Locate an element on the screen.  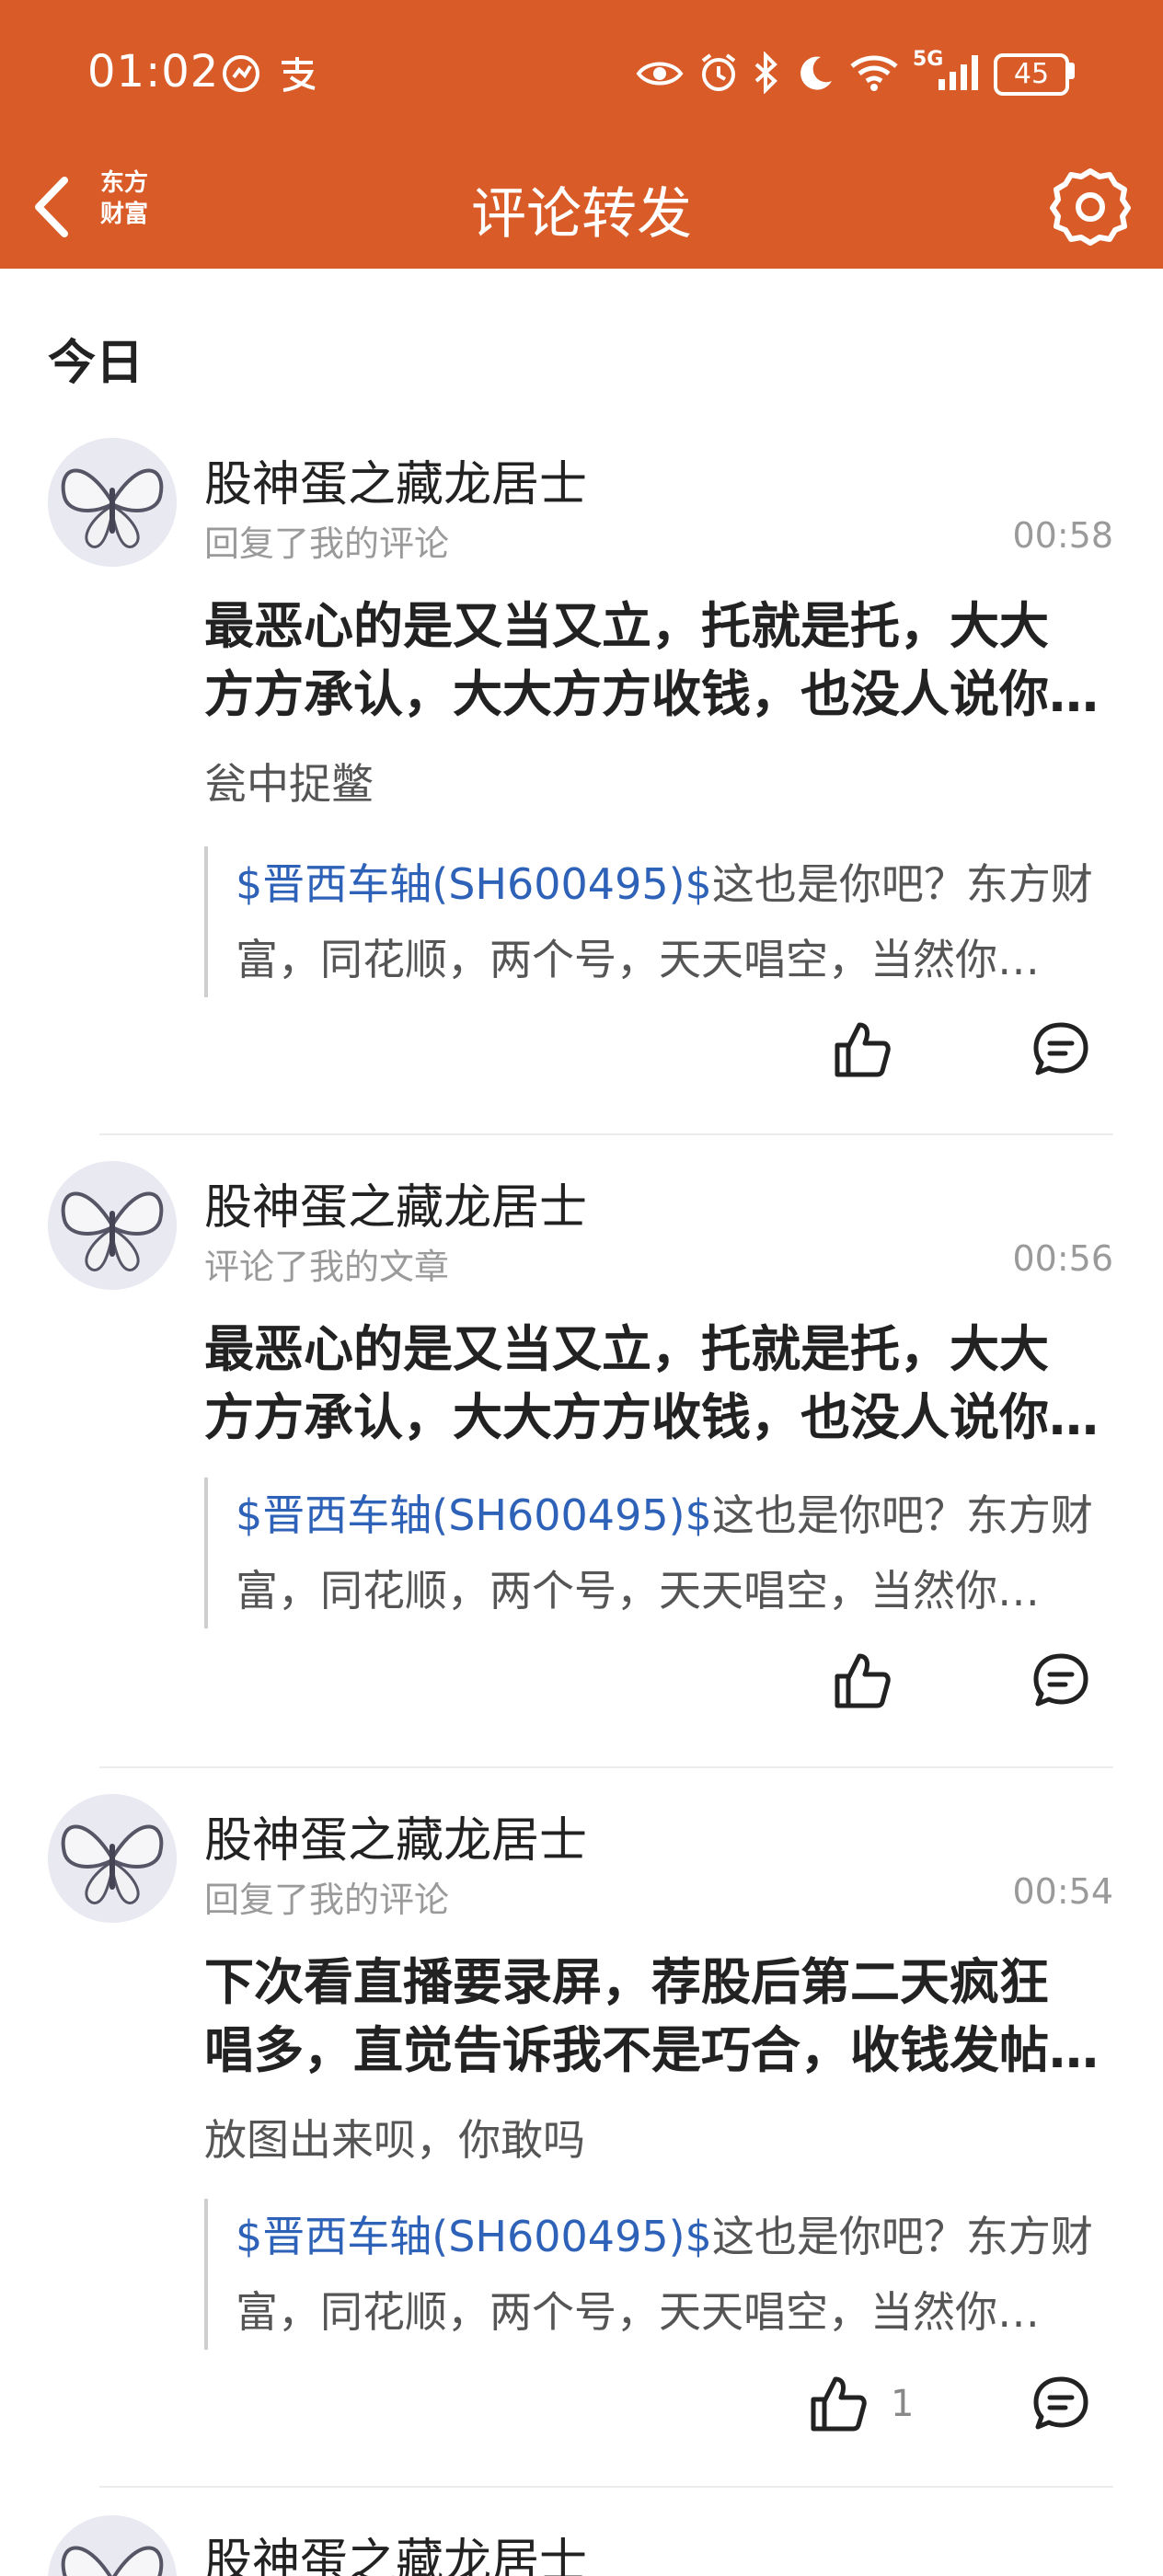
notification-app-icon is located at coordinates (241, 73).